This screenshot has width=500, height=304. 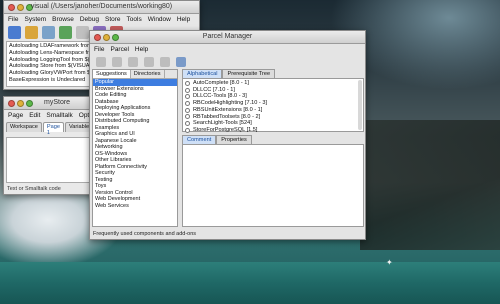 What do you see at coordinates (134, 19) in the screenshot?
I see `menu-tools: Tools` at bounding box center [134, 19].